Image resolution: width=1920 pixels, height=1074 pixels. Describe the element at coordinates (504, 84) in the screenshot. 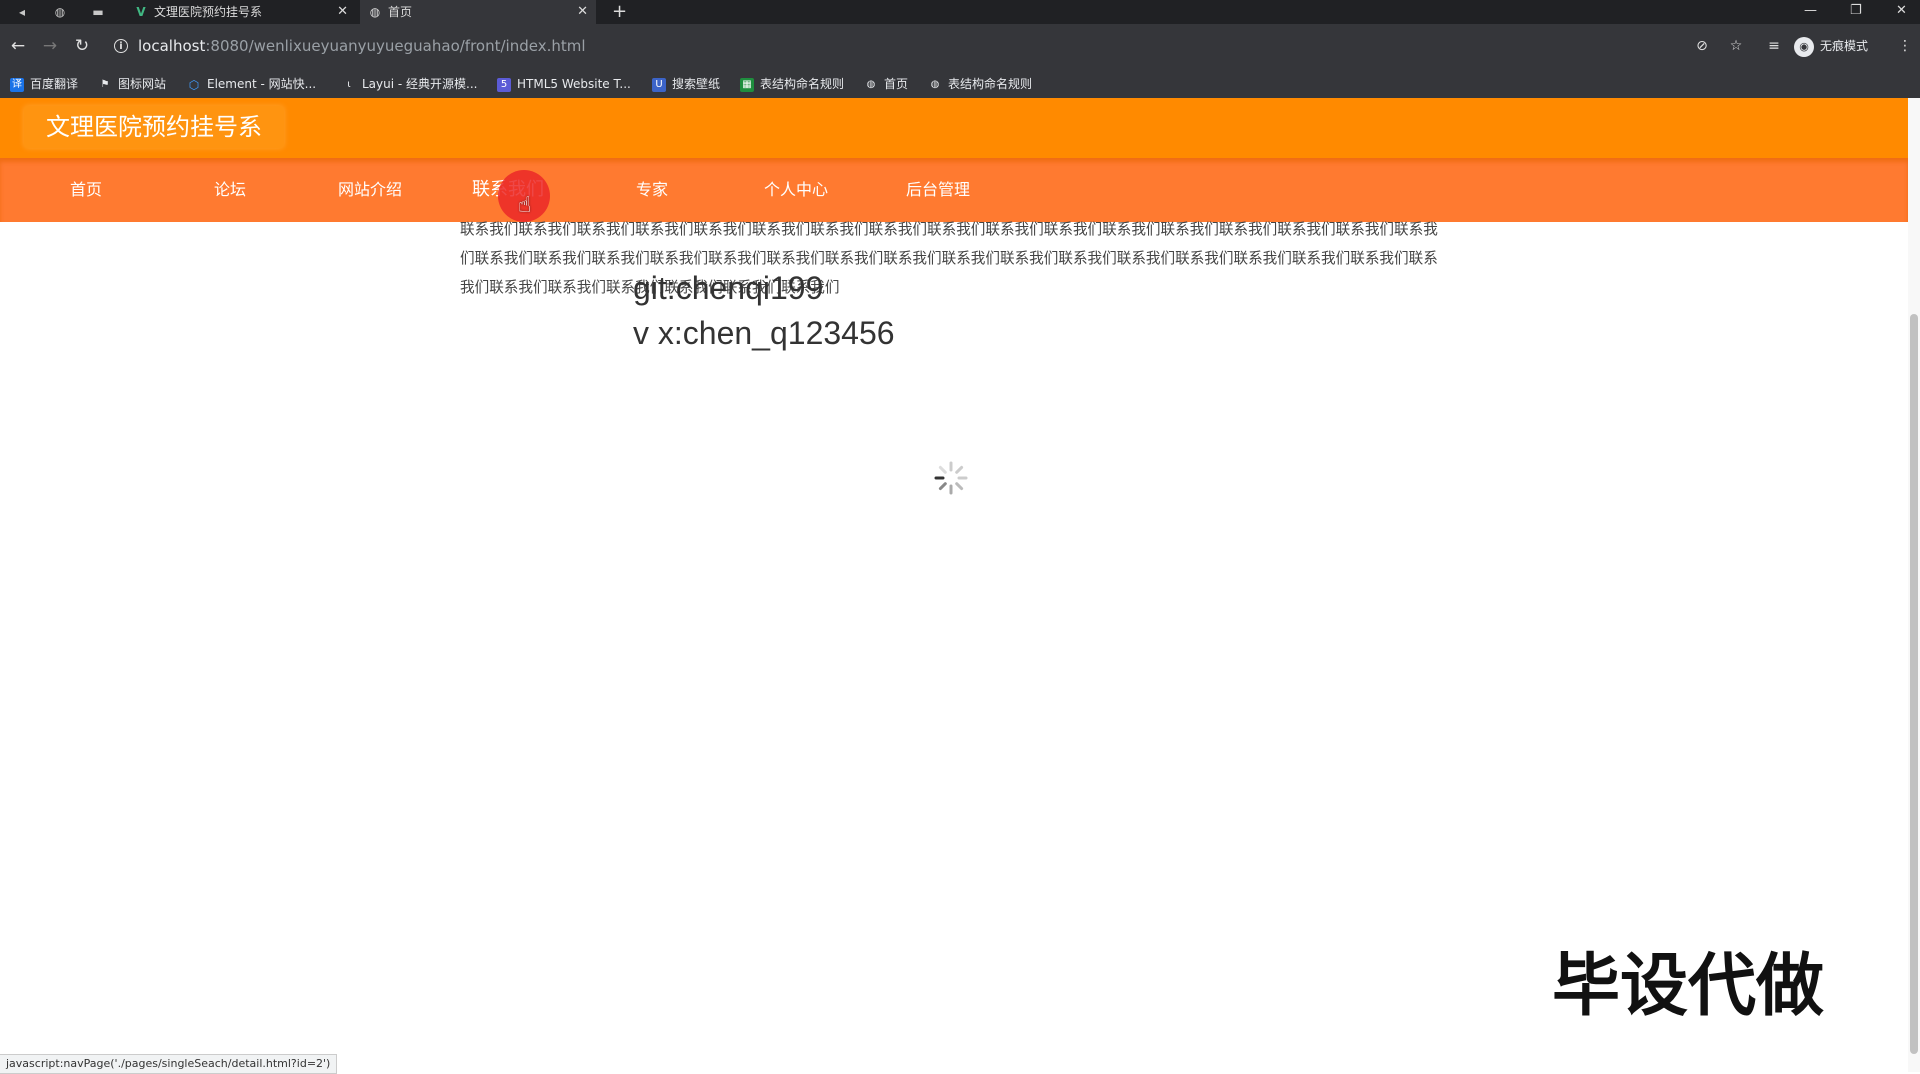

I see `html5-icon: 5` at that location.